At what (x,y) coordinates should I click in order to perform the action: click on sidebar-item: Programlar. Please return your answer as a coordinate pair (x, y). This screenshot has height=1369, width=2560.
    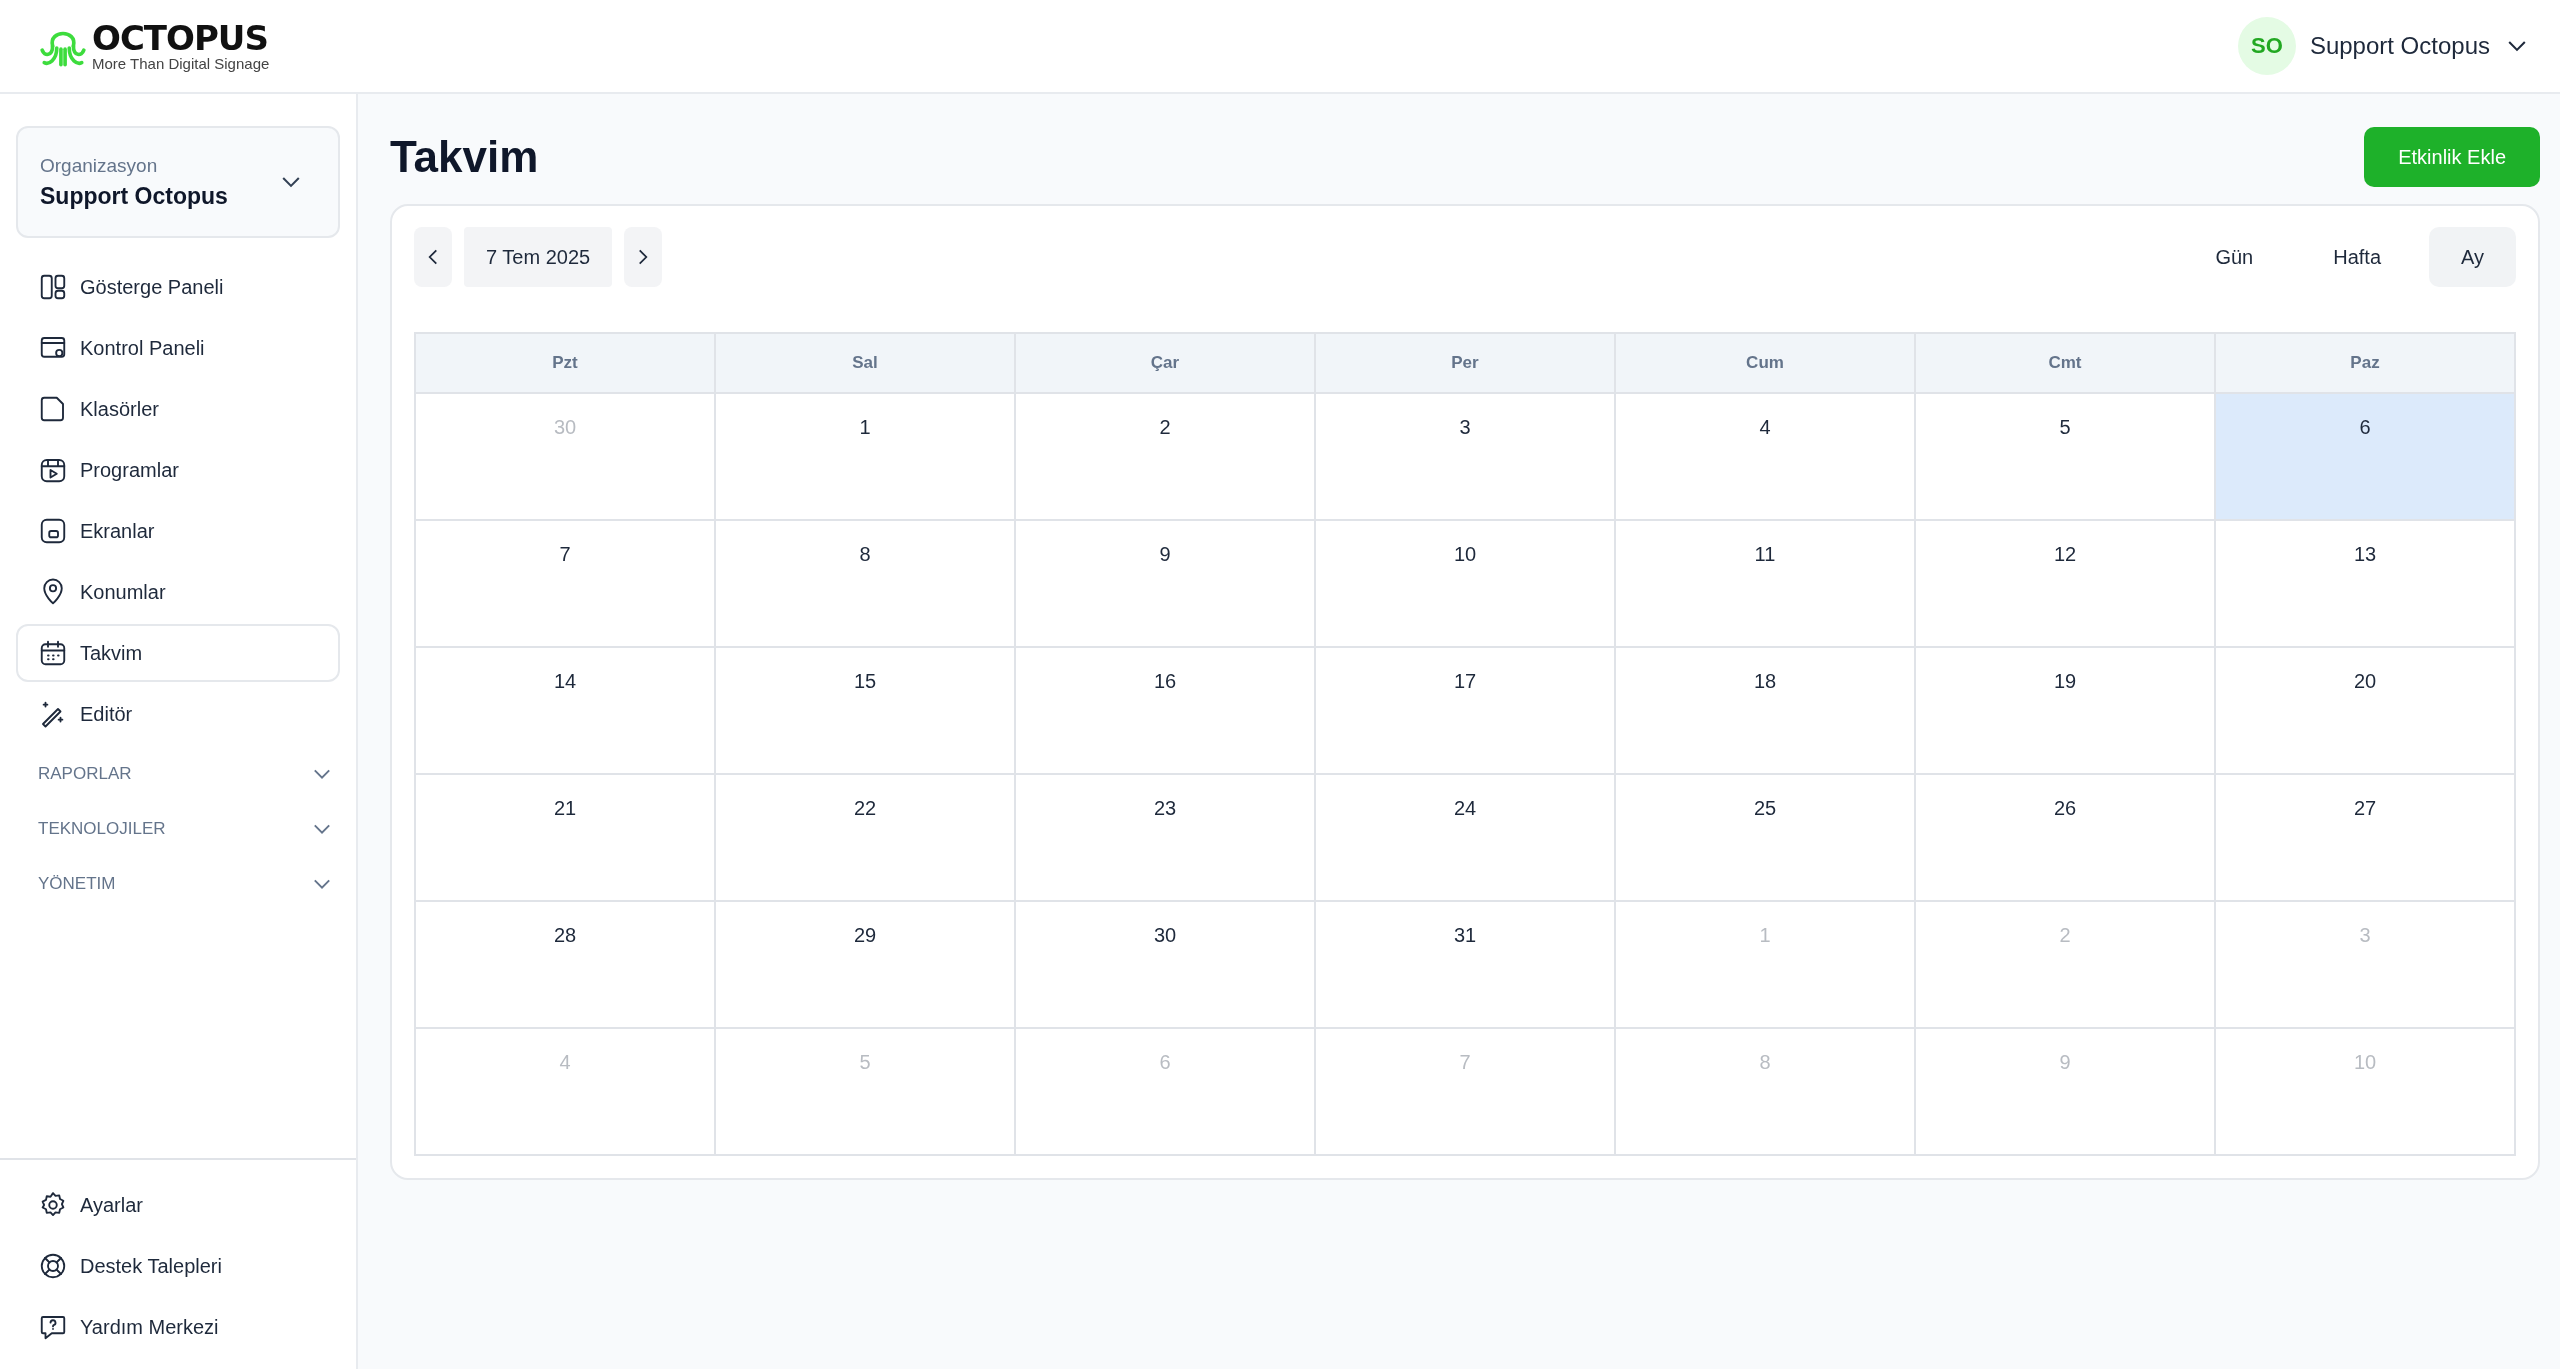
    Looking at the image, I should click on (178, 470).